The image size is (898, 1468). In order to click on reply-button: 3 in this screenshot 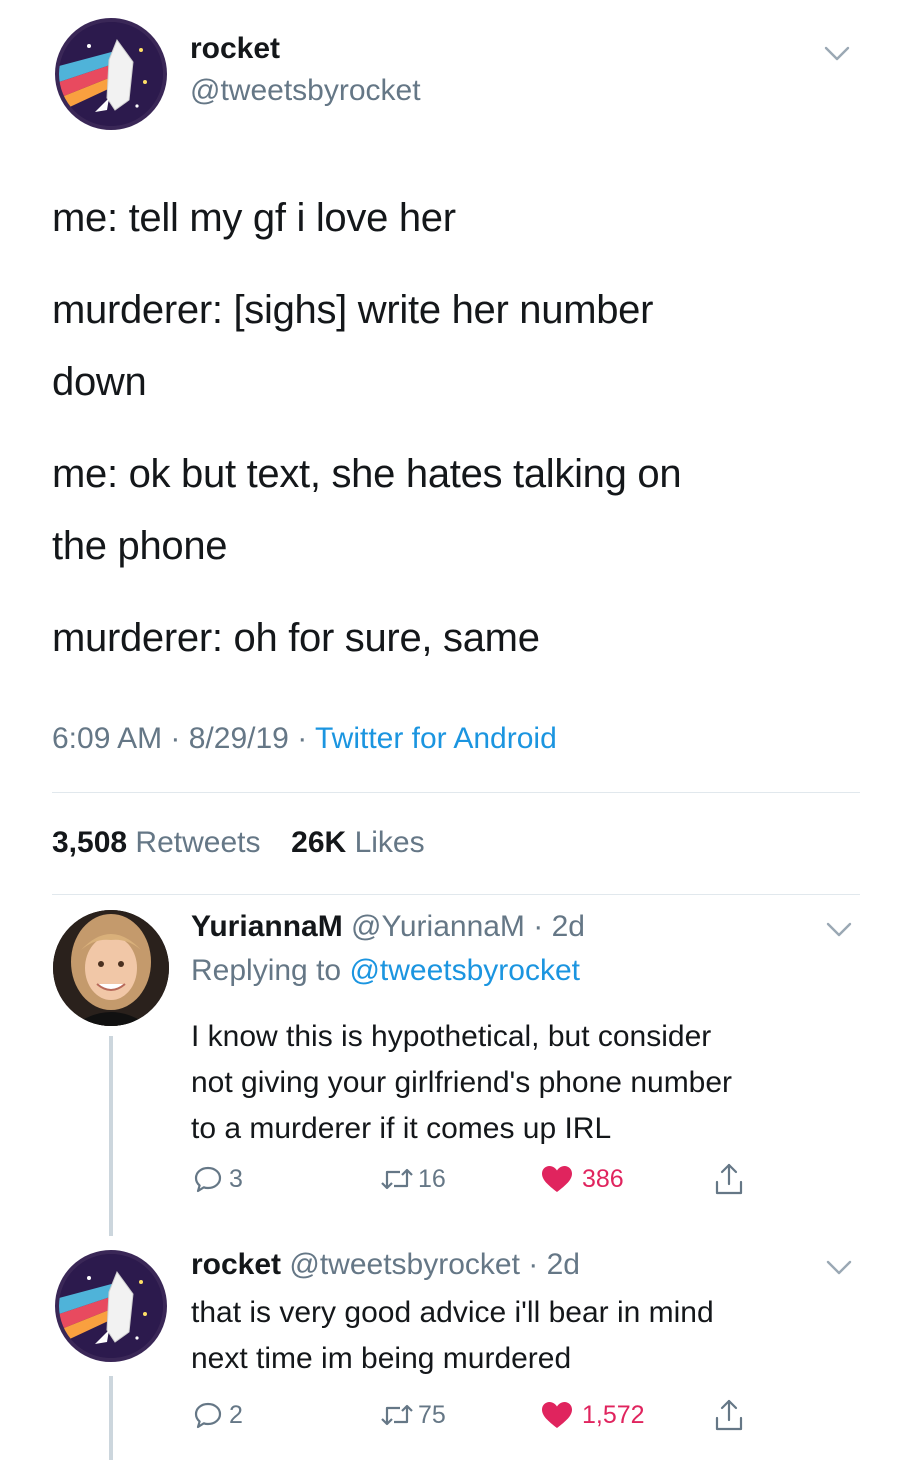, I will do `click(218, 1179)`.